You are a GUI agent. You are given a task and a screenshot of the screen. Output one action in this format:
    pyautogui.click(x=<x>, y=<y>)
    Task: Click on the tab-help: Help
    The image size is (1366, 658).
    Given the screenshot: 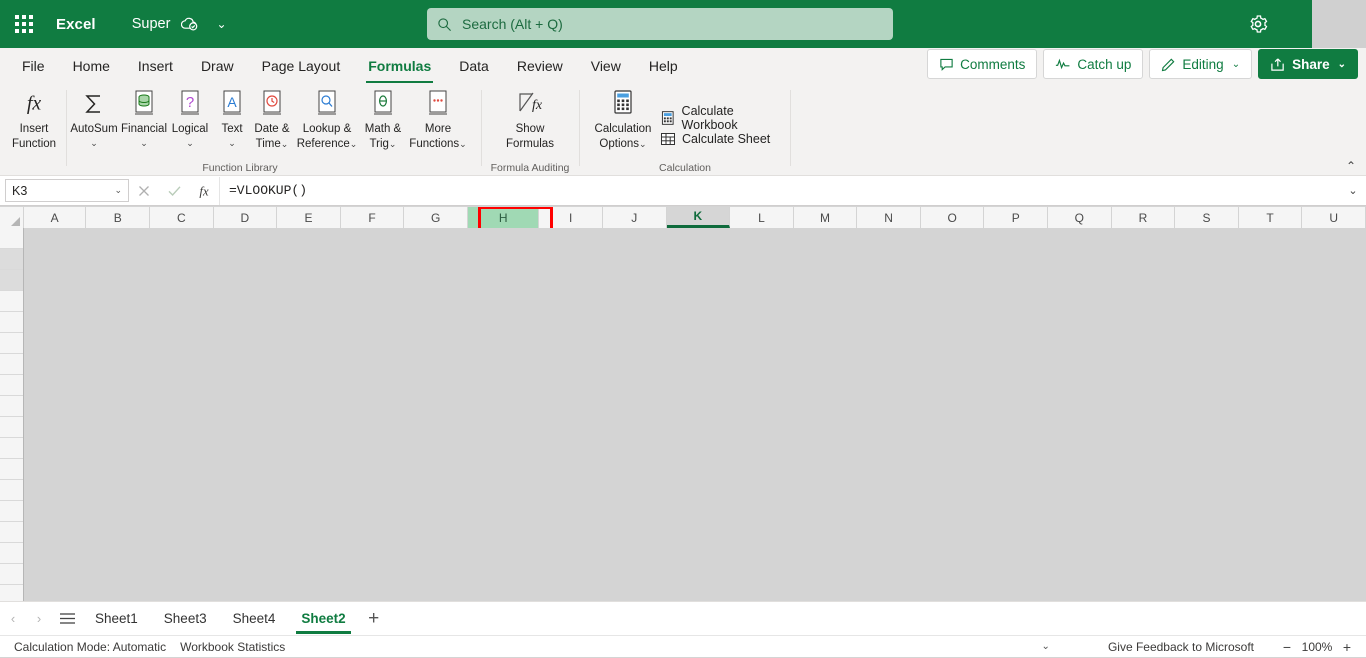 What is the action you would take?
    pyautogui.click(x=663, y=66)
    